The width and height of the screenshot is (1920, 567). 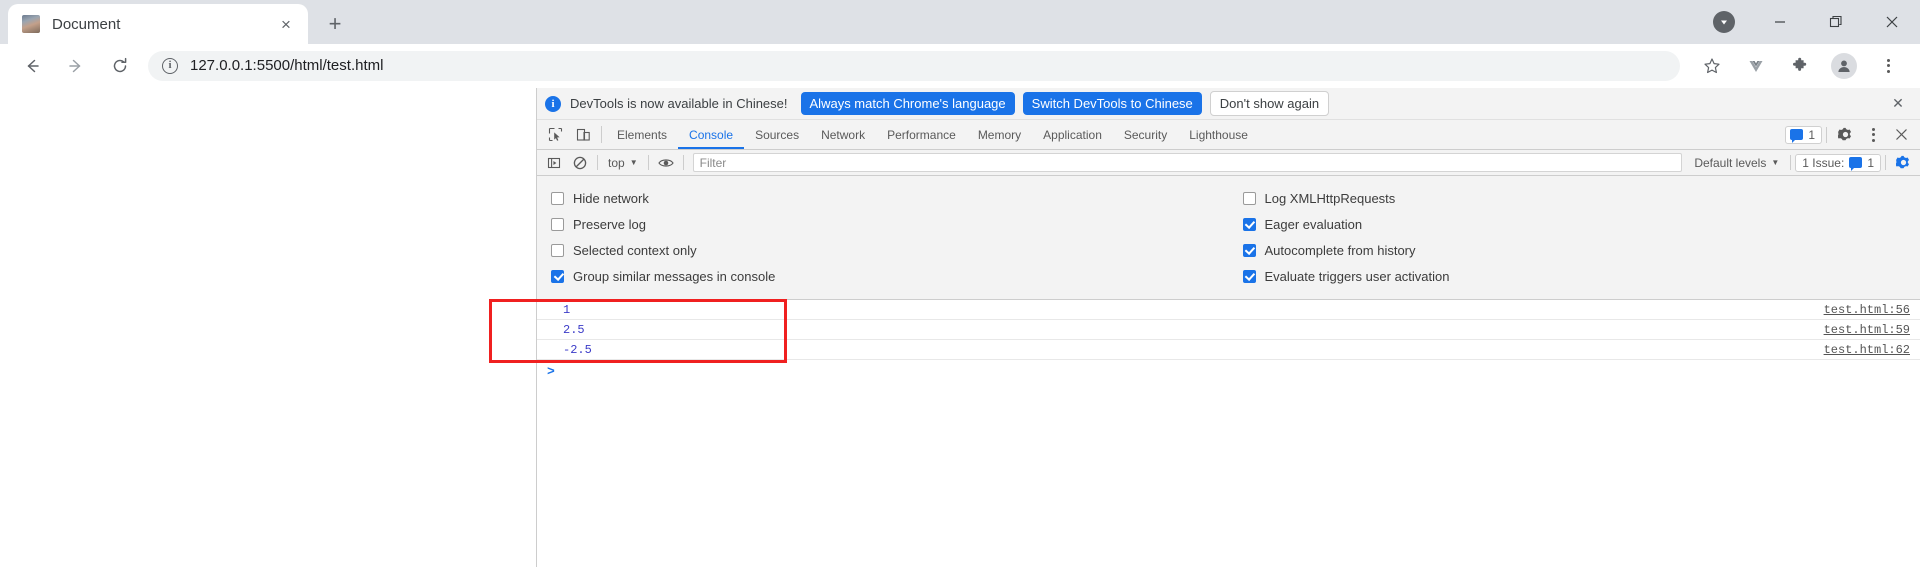 I want to click on setting-hide-network: Hide network, so click(x=890, y=198).